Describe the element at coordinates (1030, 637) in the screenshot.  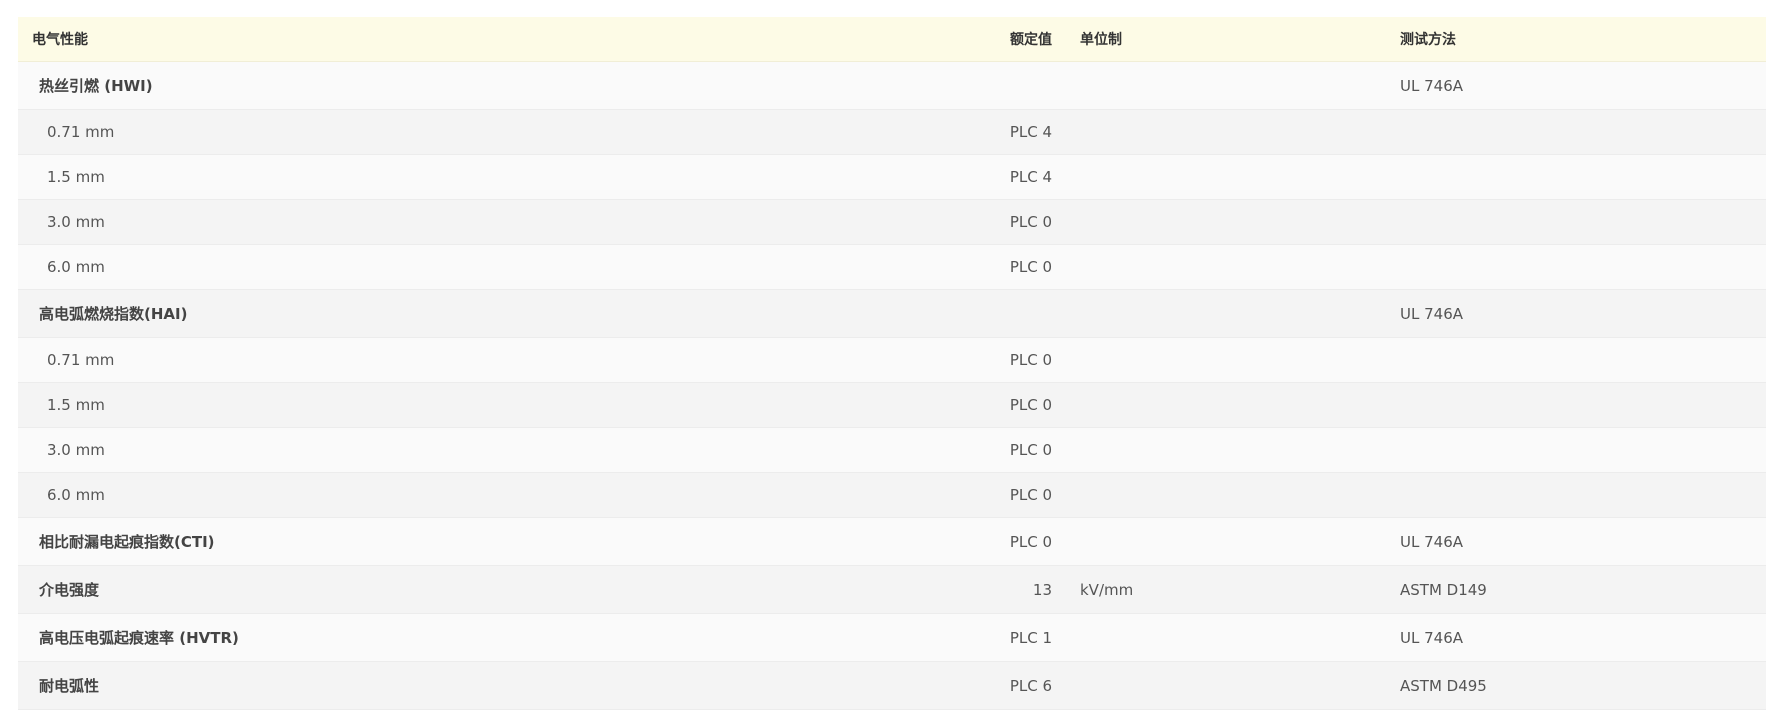
I see `cell-rated: PLC 1` at that location.